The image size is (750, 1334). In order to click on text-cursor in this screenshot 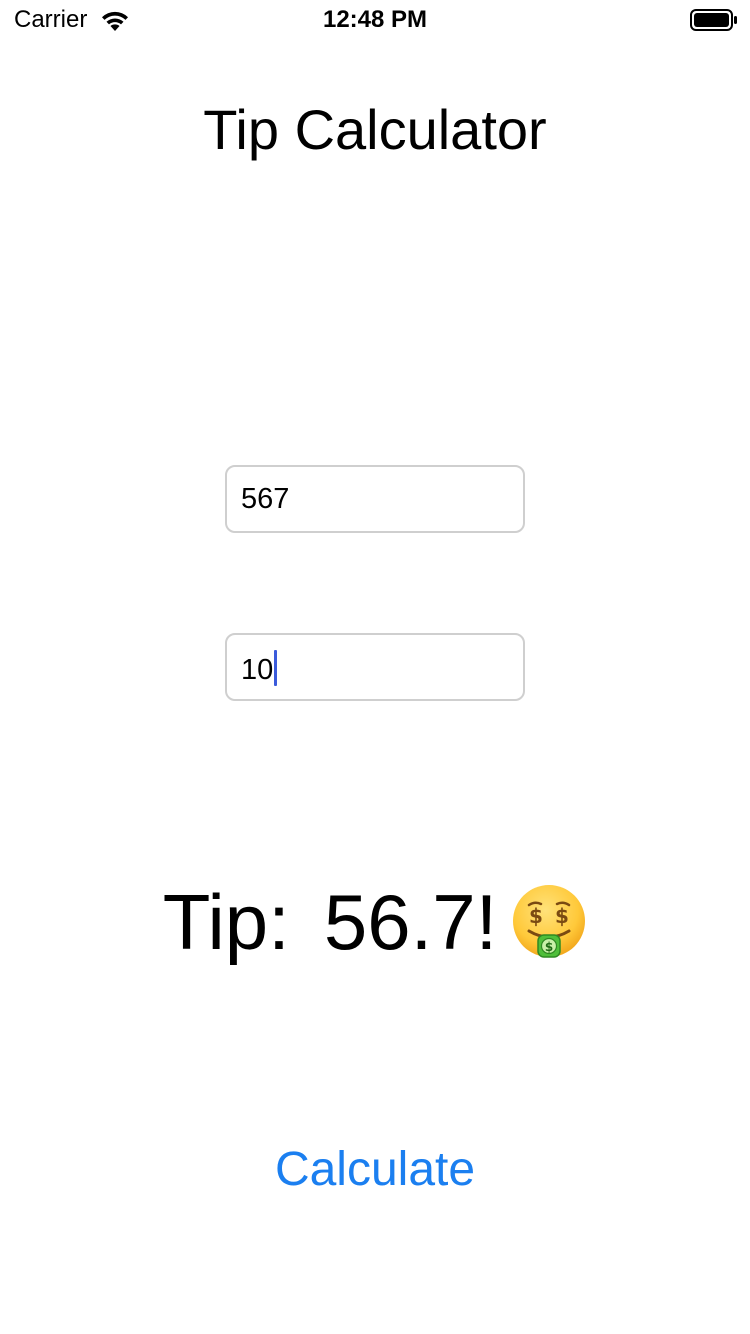, I will do `click(276, 668)`.